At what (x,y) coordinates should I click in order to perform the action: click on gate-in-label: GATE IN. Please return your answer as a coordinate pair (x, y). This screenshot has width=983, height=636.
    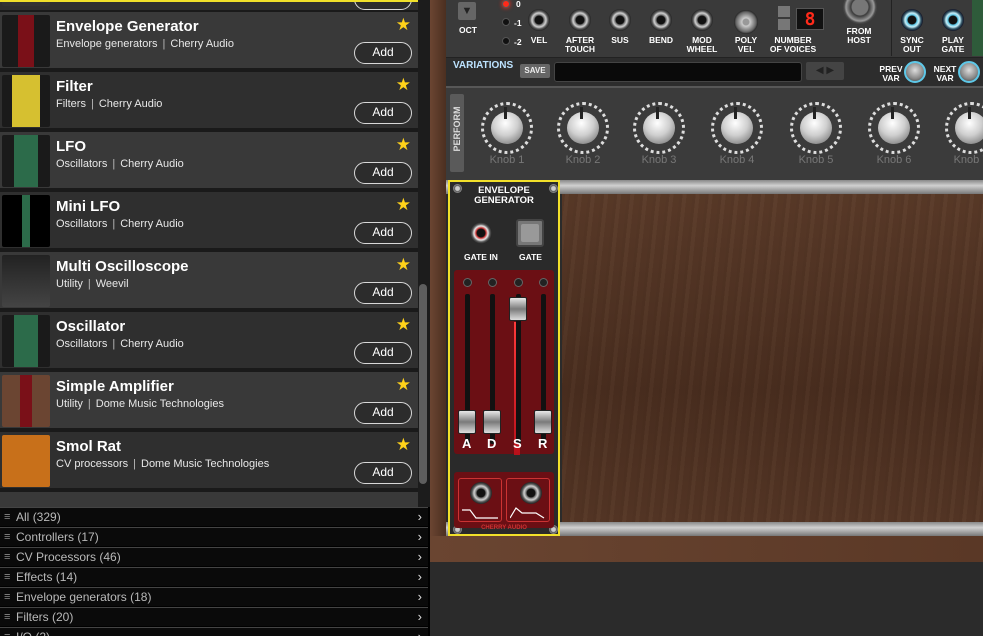
    Looking at the image, I should click on (481, 257).